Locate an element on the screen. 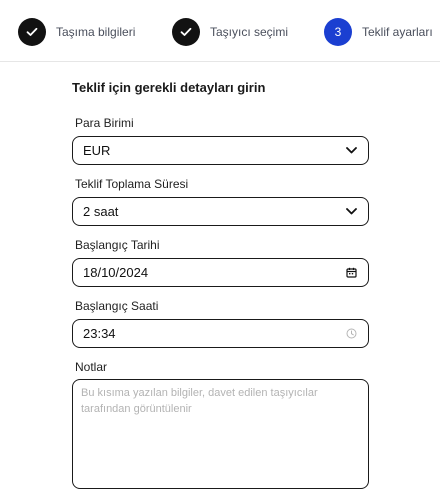 The image size is (440, 489). duration-value: 2 saat is located at coordinates (101, 211).